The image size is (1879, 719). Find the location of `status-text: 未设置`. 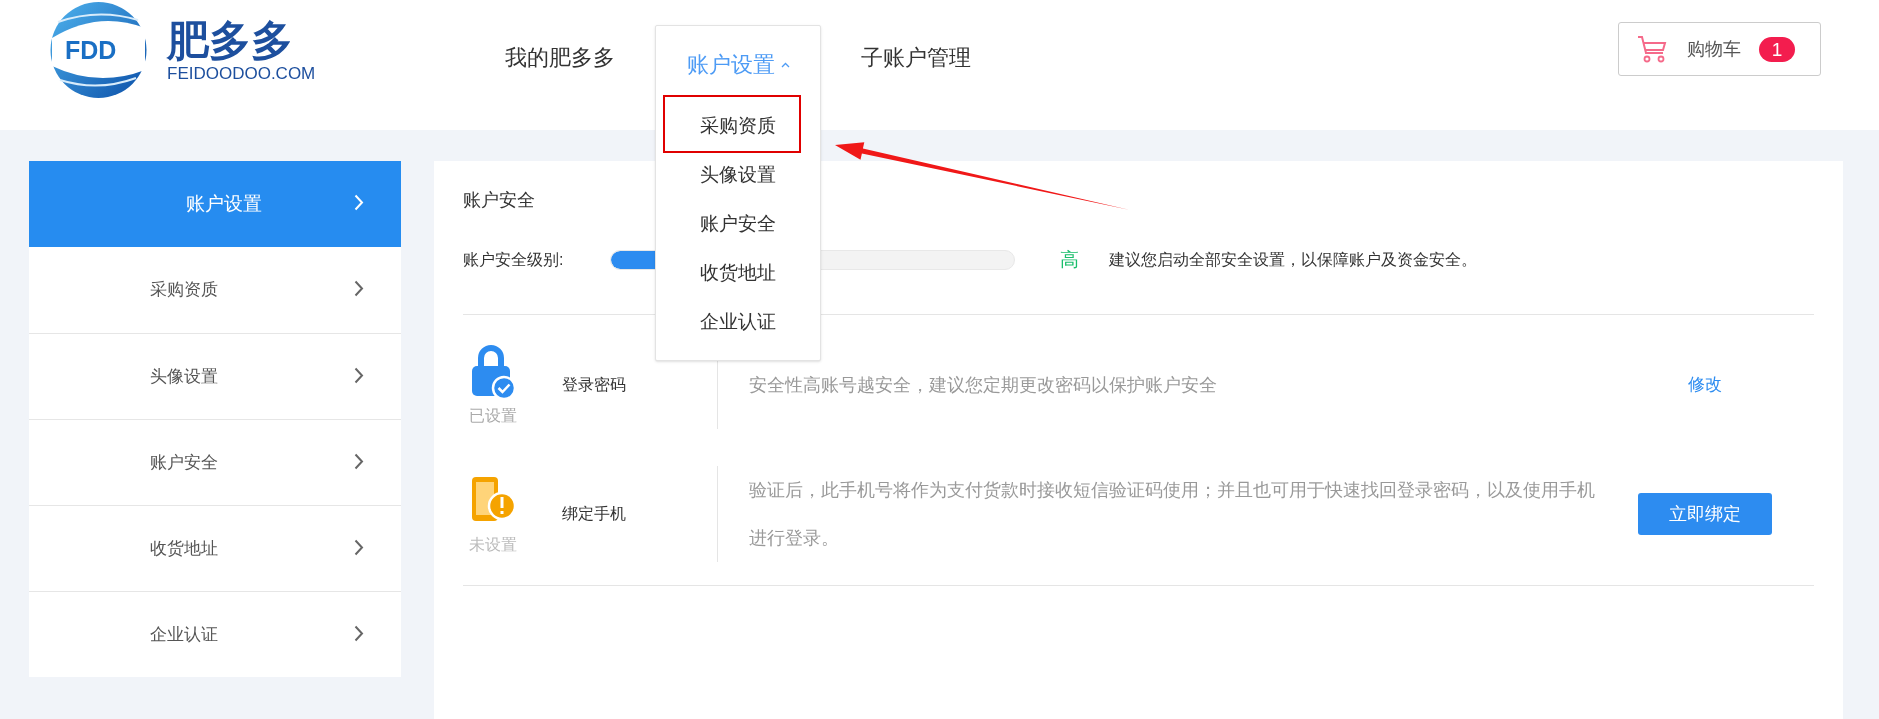

status-text: 未设置 is located at coordinates (493, 545).